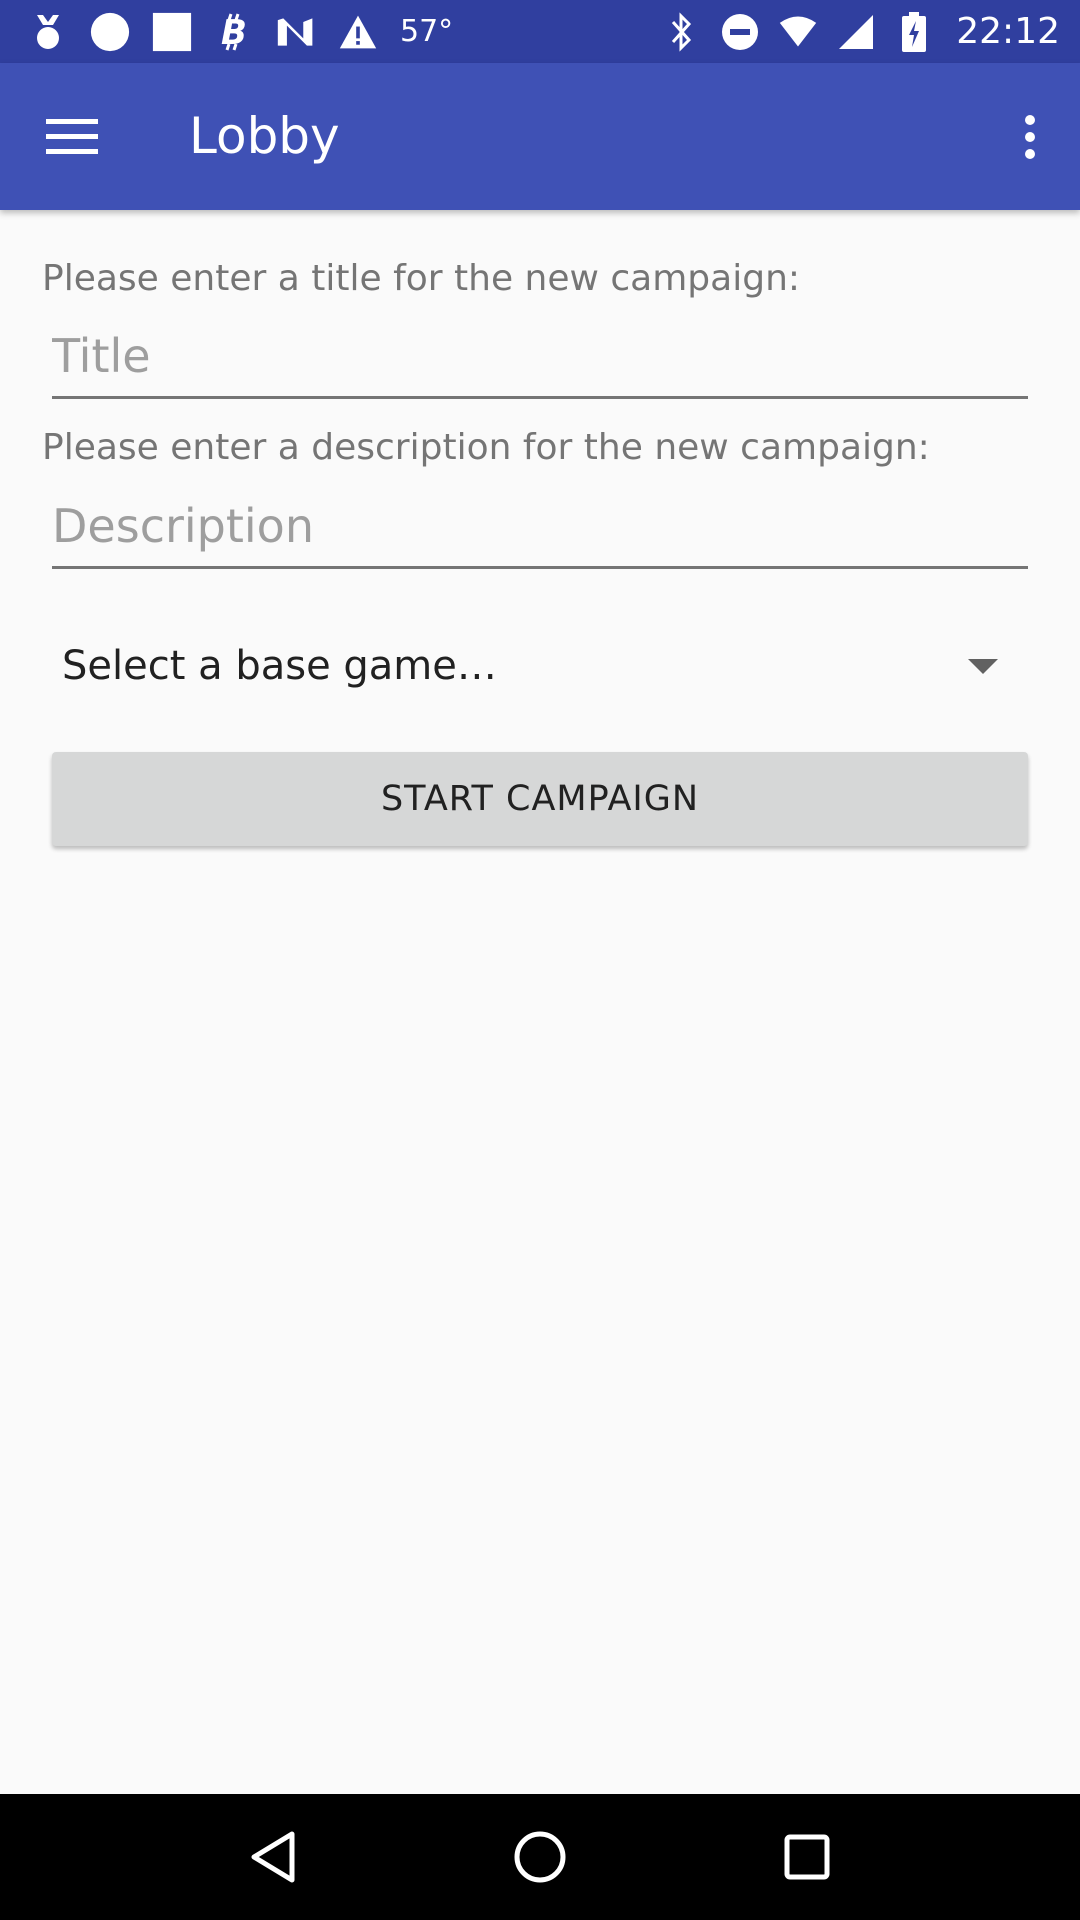 The image size is (1080, 1920). Describe the element at coordinates (264, 136) in the screenshot. I see `page-title: Lobby` at that location.